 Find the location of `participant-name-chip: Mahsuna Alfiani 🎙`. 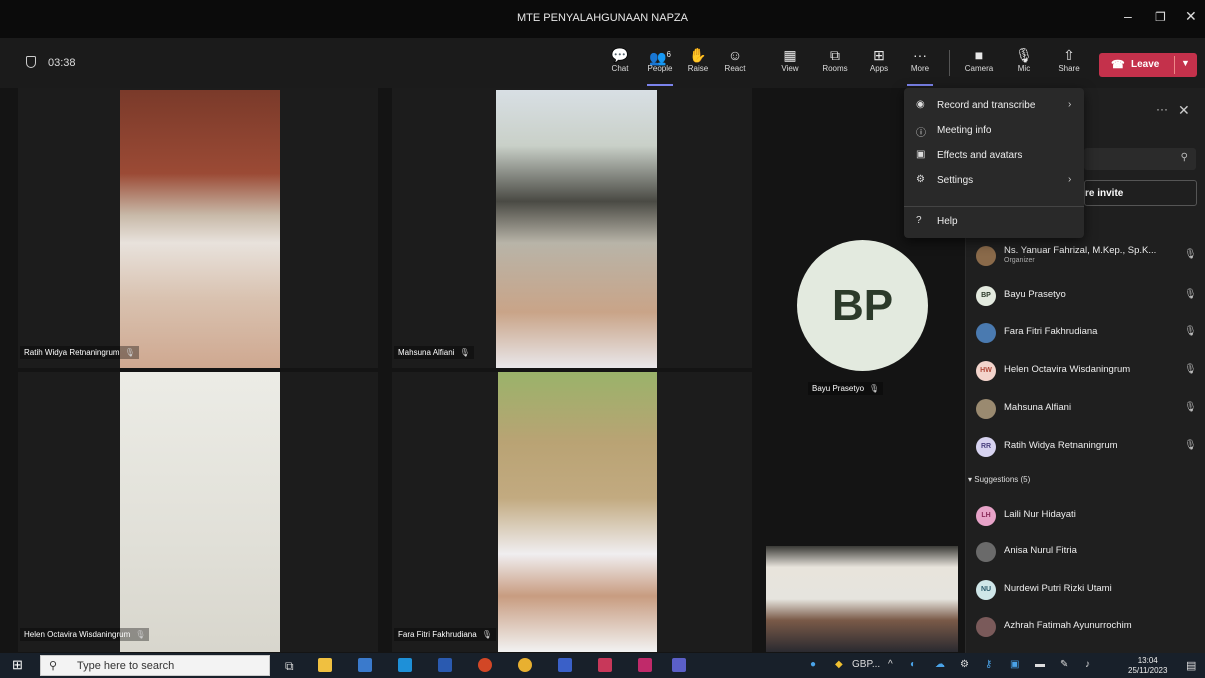

participant-name-chip: Mahsuna Alfiani 🎙 is located at coordinates (434, 352).